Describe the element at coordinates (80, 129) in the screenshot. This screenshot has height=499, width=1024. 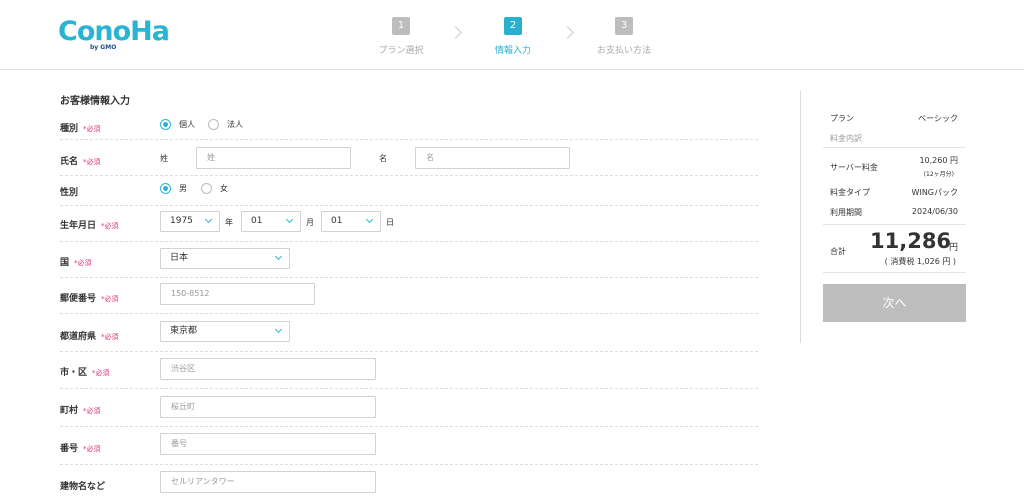
I see `field-label: 種別 *必須` at that location.